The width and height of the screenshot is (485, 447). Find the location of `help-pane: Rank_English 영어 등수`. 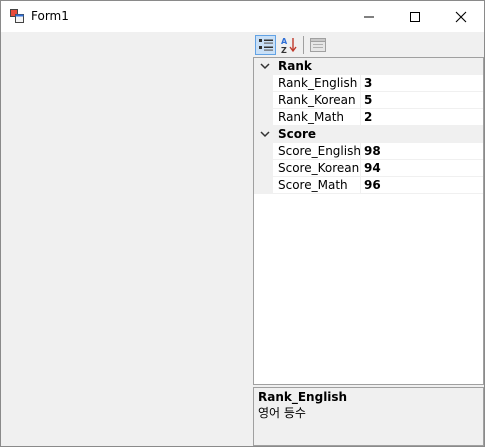

help-pane: Rank_English 영어 등수 is located at coordinates (368, 416).